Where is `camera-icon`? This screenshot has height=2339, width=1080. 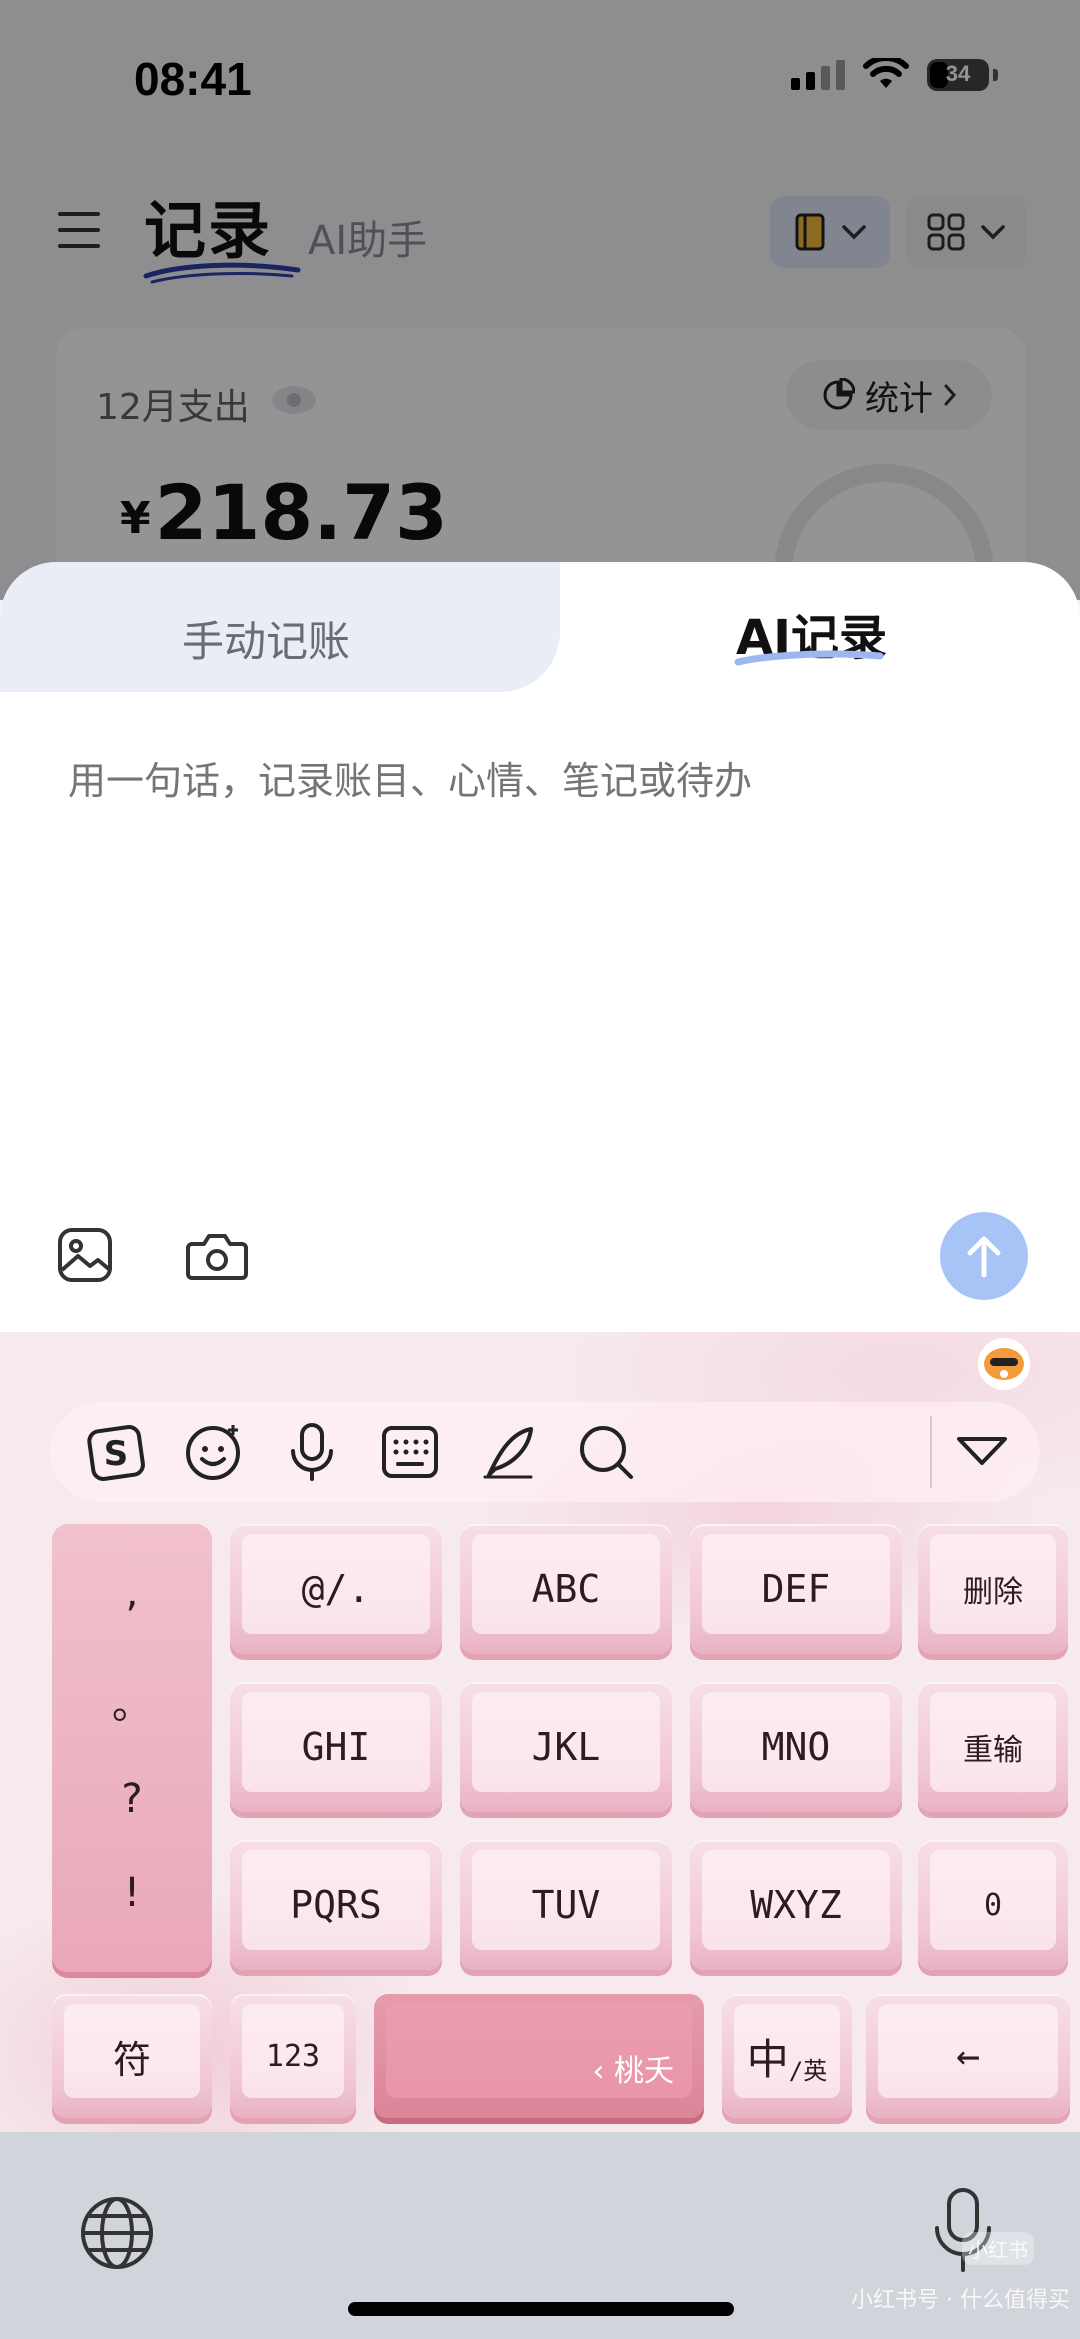
camera-icon is located at coordinates (217, 1255).